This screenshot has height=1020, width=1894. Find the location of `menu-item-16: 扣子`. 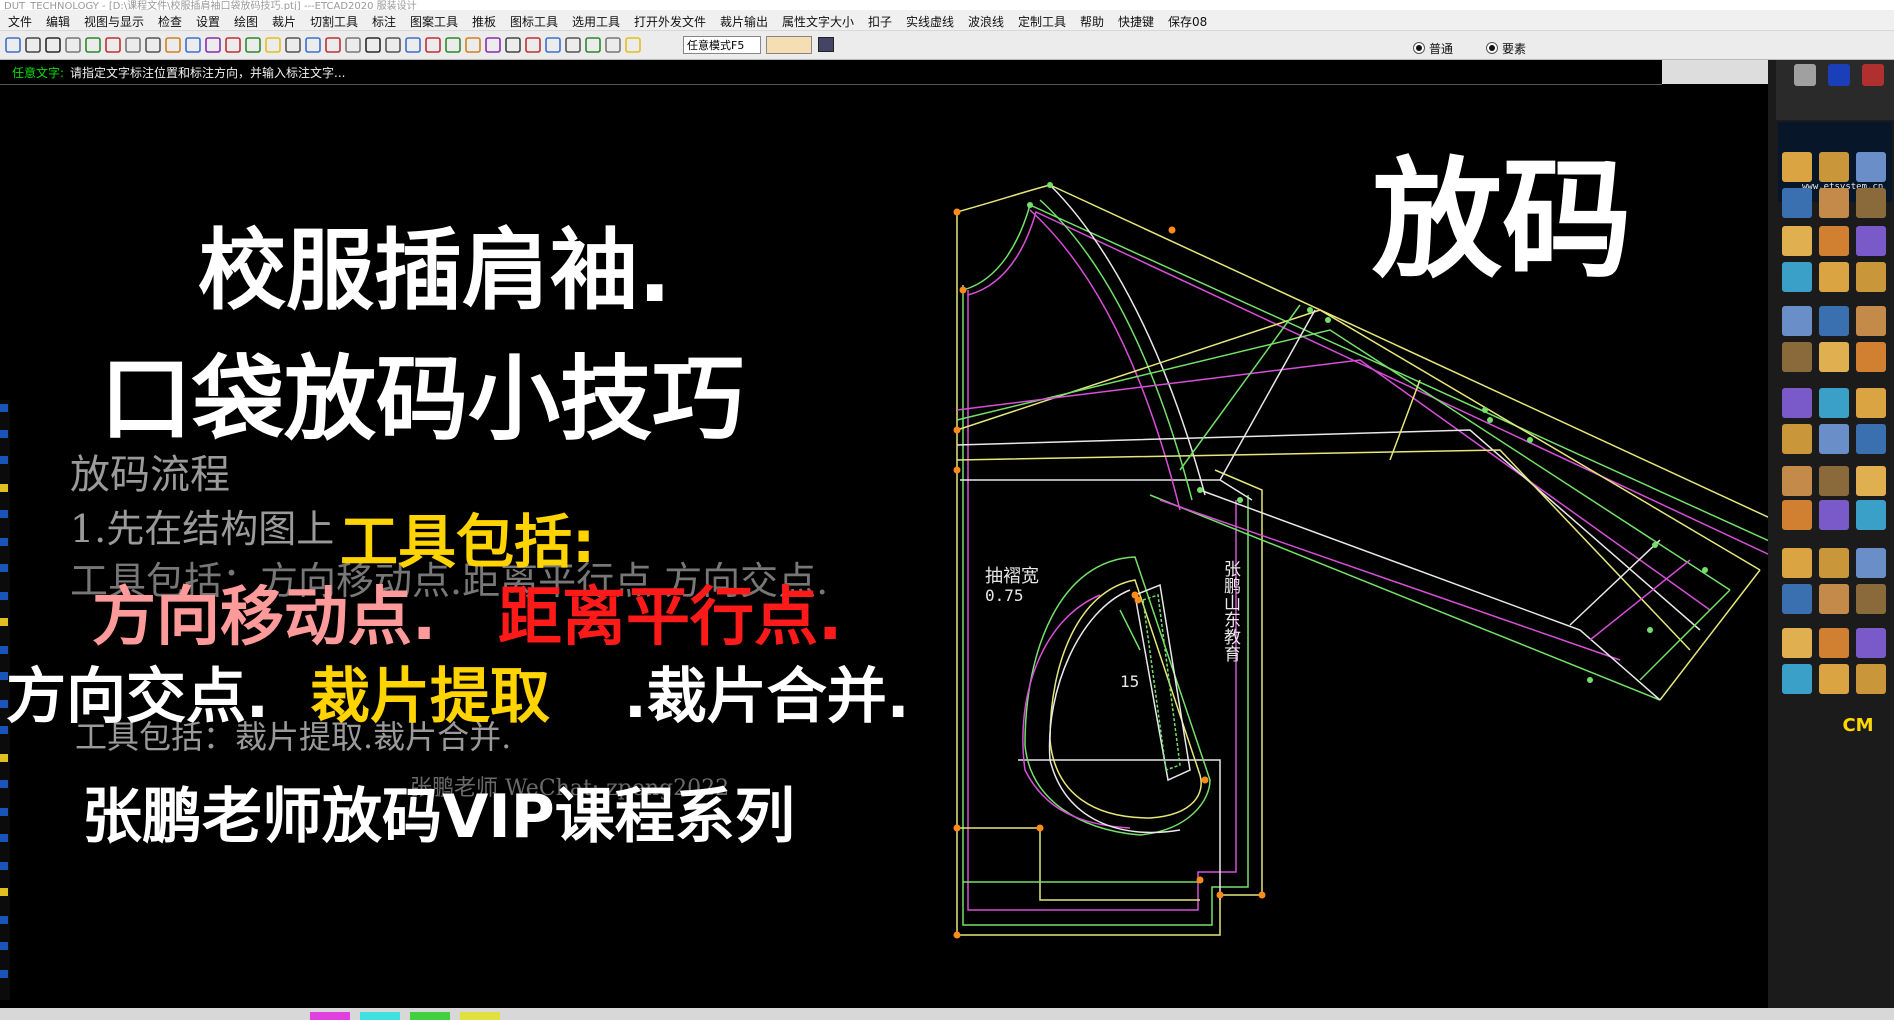

menu-item-16: 扣子 is located at coordinates (880, 21).